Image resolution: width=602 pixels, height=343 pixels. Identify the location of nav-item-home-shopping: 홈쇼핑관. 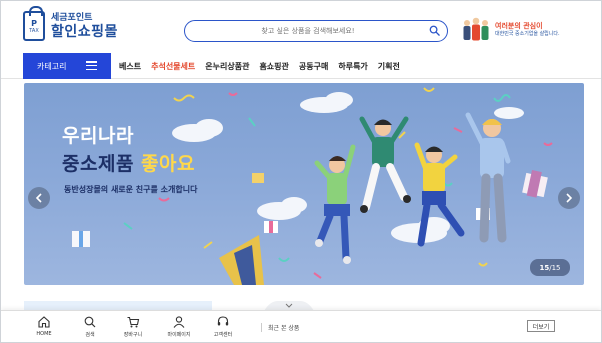
(273, 66).